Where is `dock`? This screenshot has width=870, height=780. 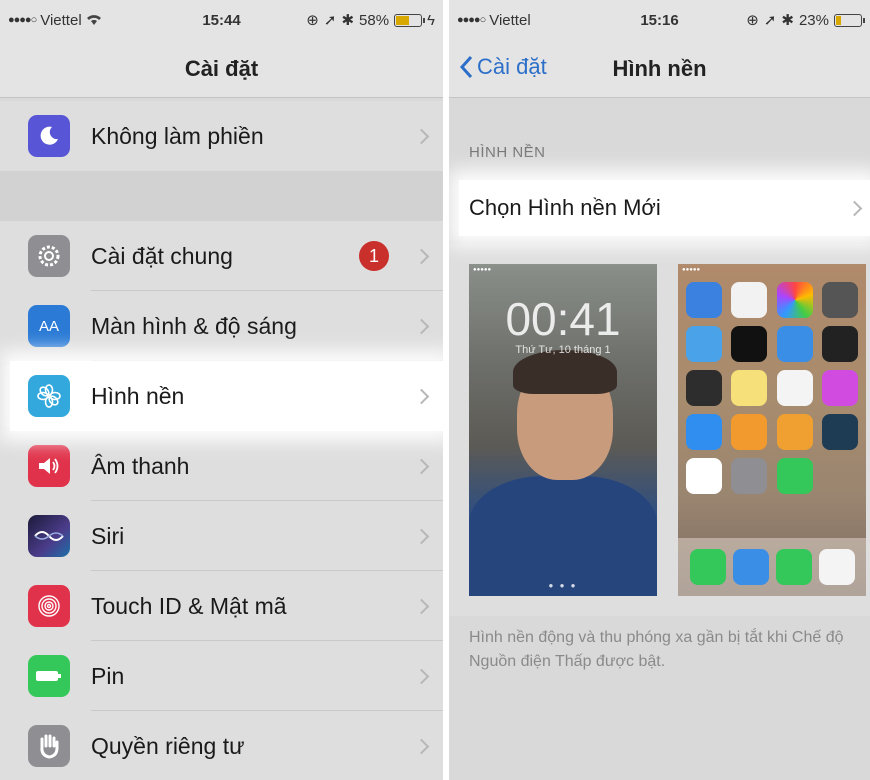
dock is located at coordinates (772, 567).